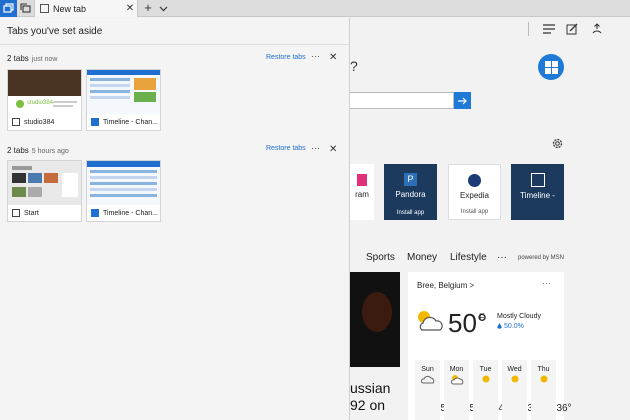  I want to click on nav-lifestyle: Lifestyle, so click(468, 257).